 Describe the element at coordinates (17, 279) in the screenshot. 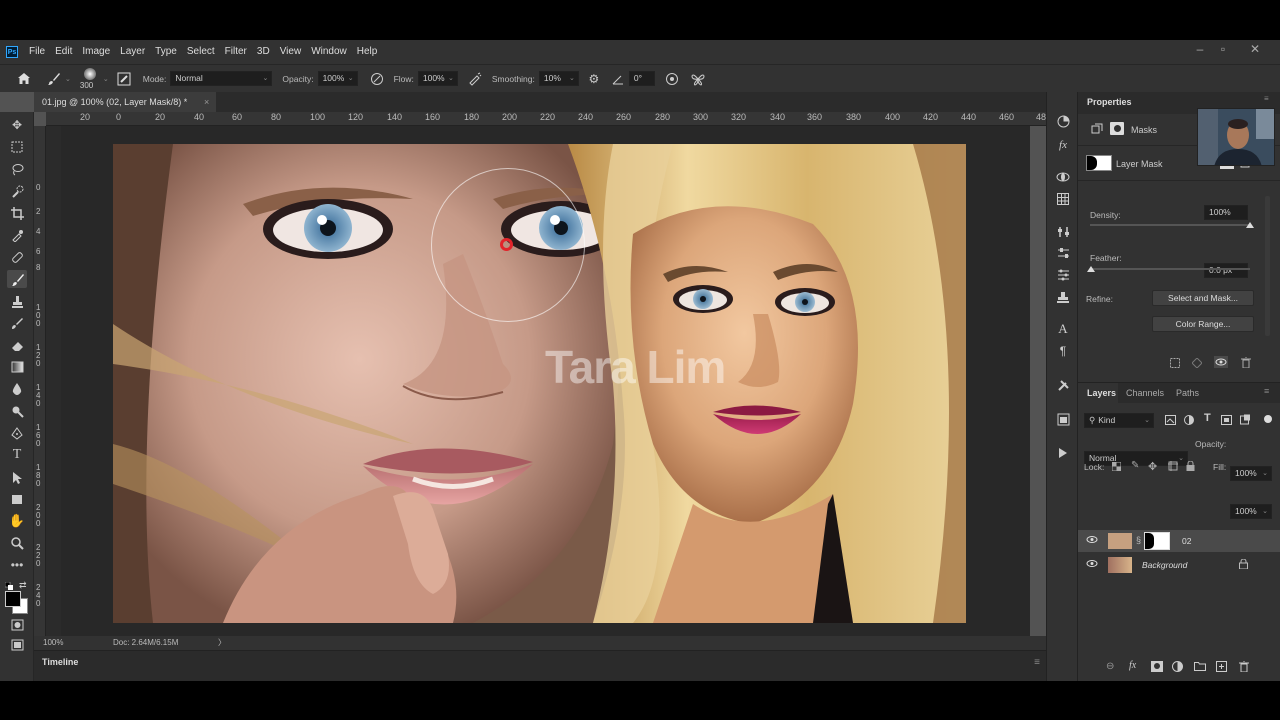

I see `brush-tool-active-icon` at that location.